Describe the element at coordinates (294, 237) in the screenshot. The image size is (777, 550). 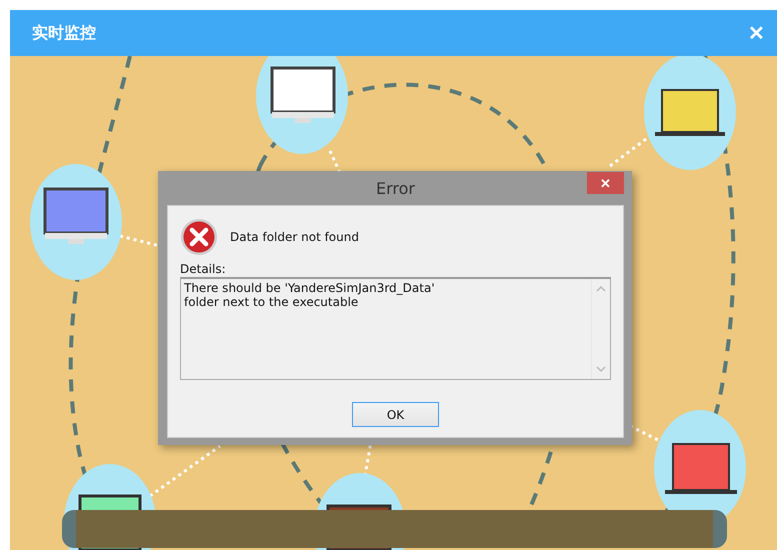
I see `error-message: Data folder not found` at that location.